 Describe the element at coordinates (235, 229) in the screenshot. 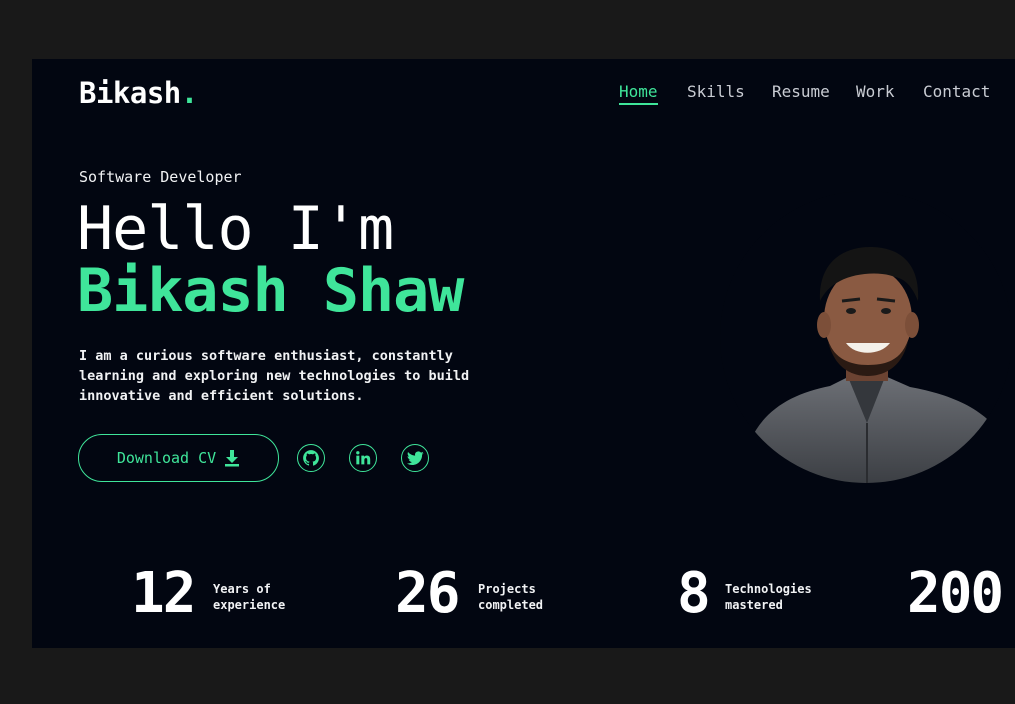

I see `greeting: Hello I'm` at that location.